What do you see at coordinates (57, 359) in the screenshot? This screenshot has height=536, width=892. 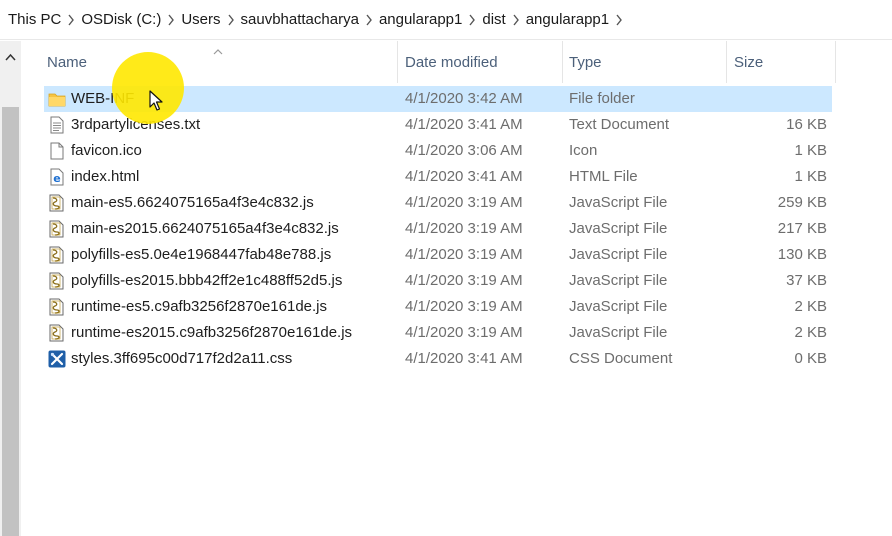 I see `css-tools-icon` at bounding box center [57, 359].